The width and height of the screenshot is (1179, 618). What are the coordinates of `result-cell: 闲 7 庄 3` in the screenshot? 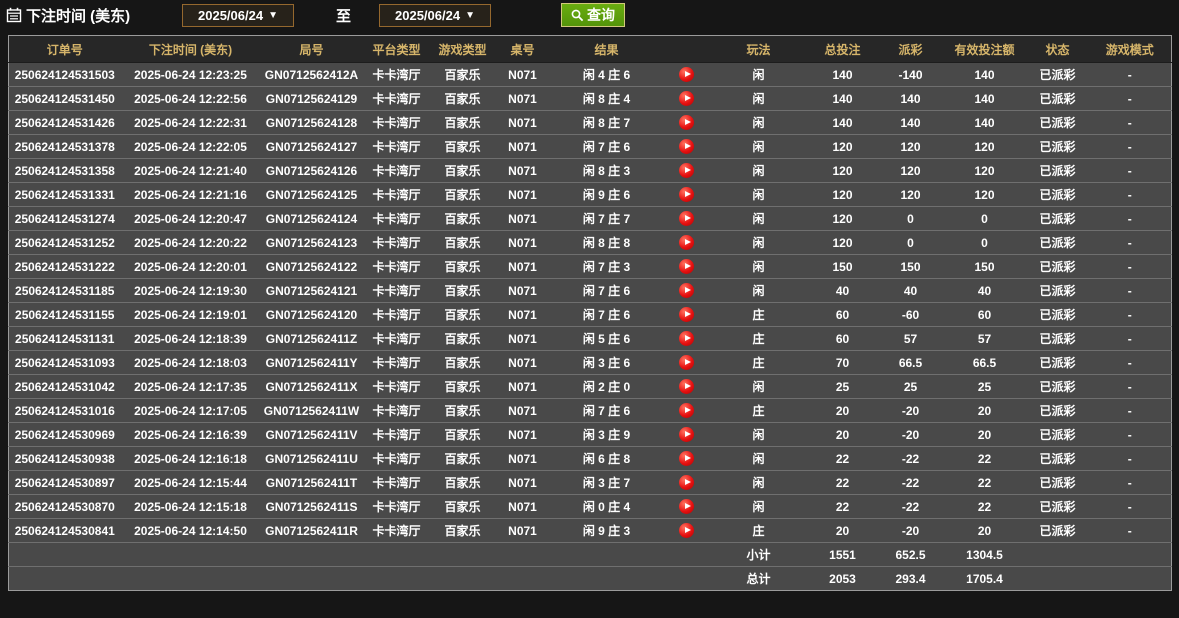 It's located at (606, 267).